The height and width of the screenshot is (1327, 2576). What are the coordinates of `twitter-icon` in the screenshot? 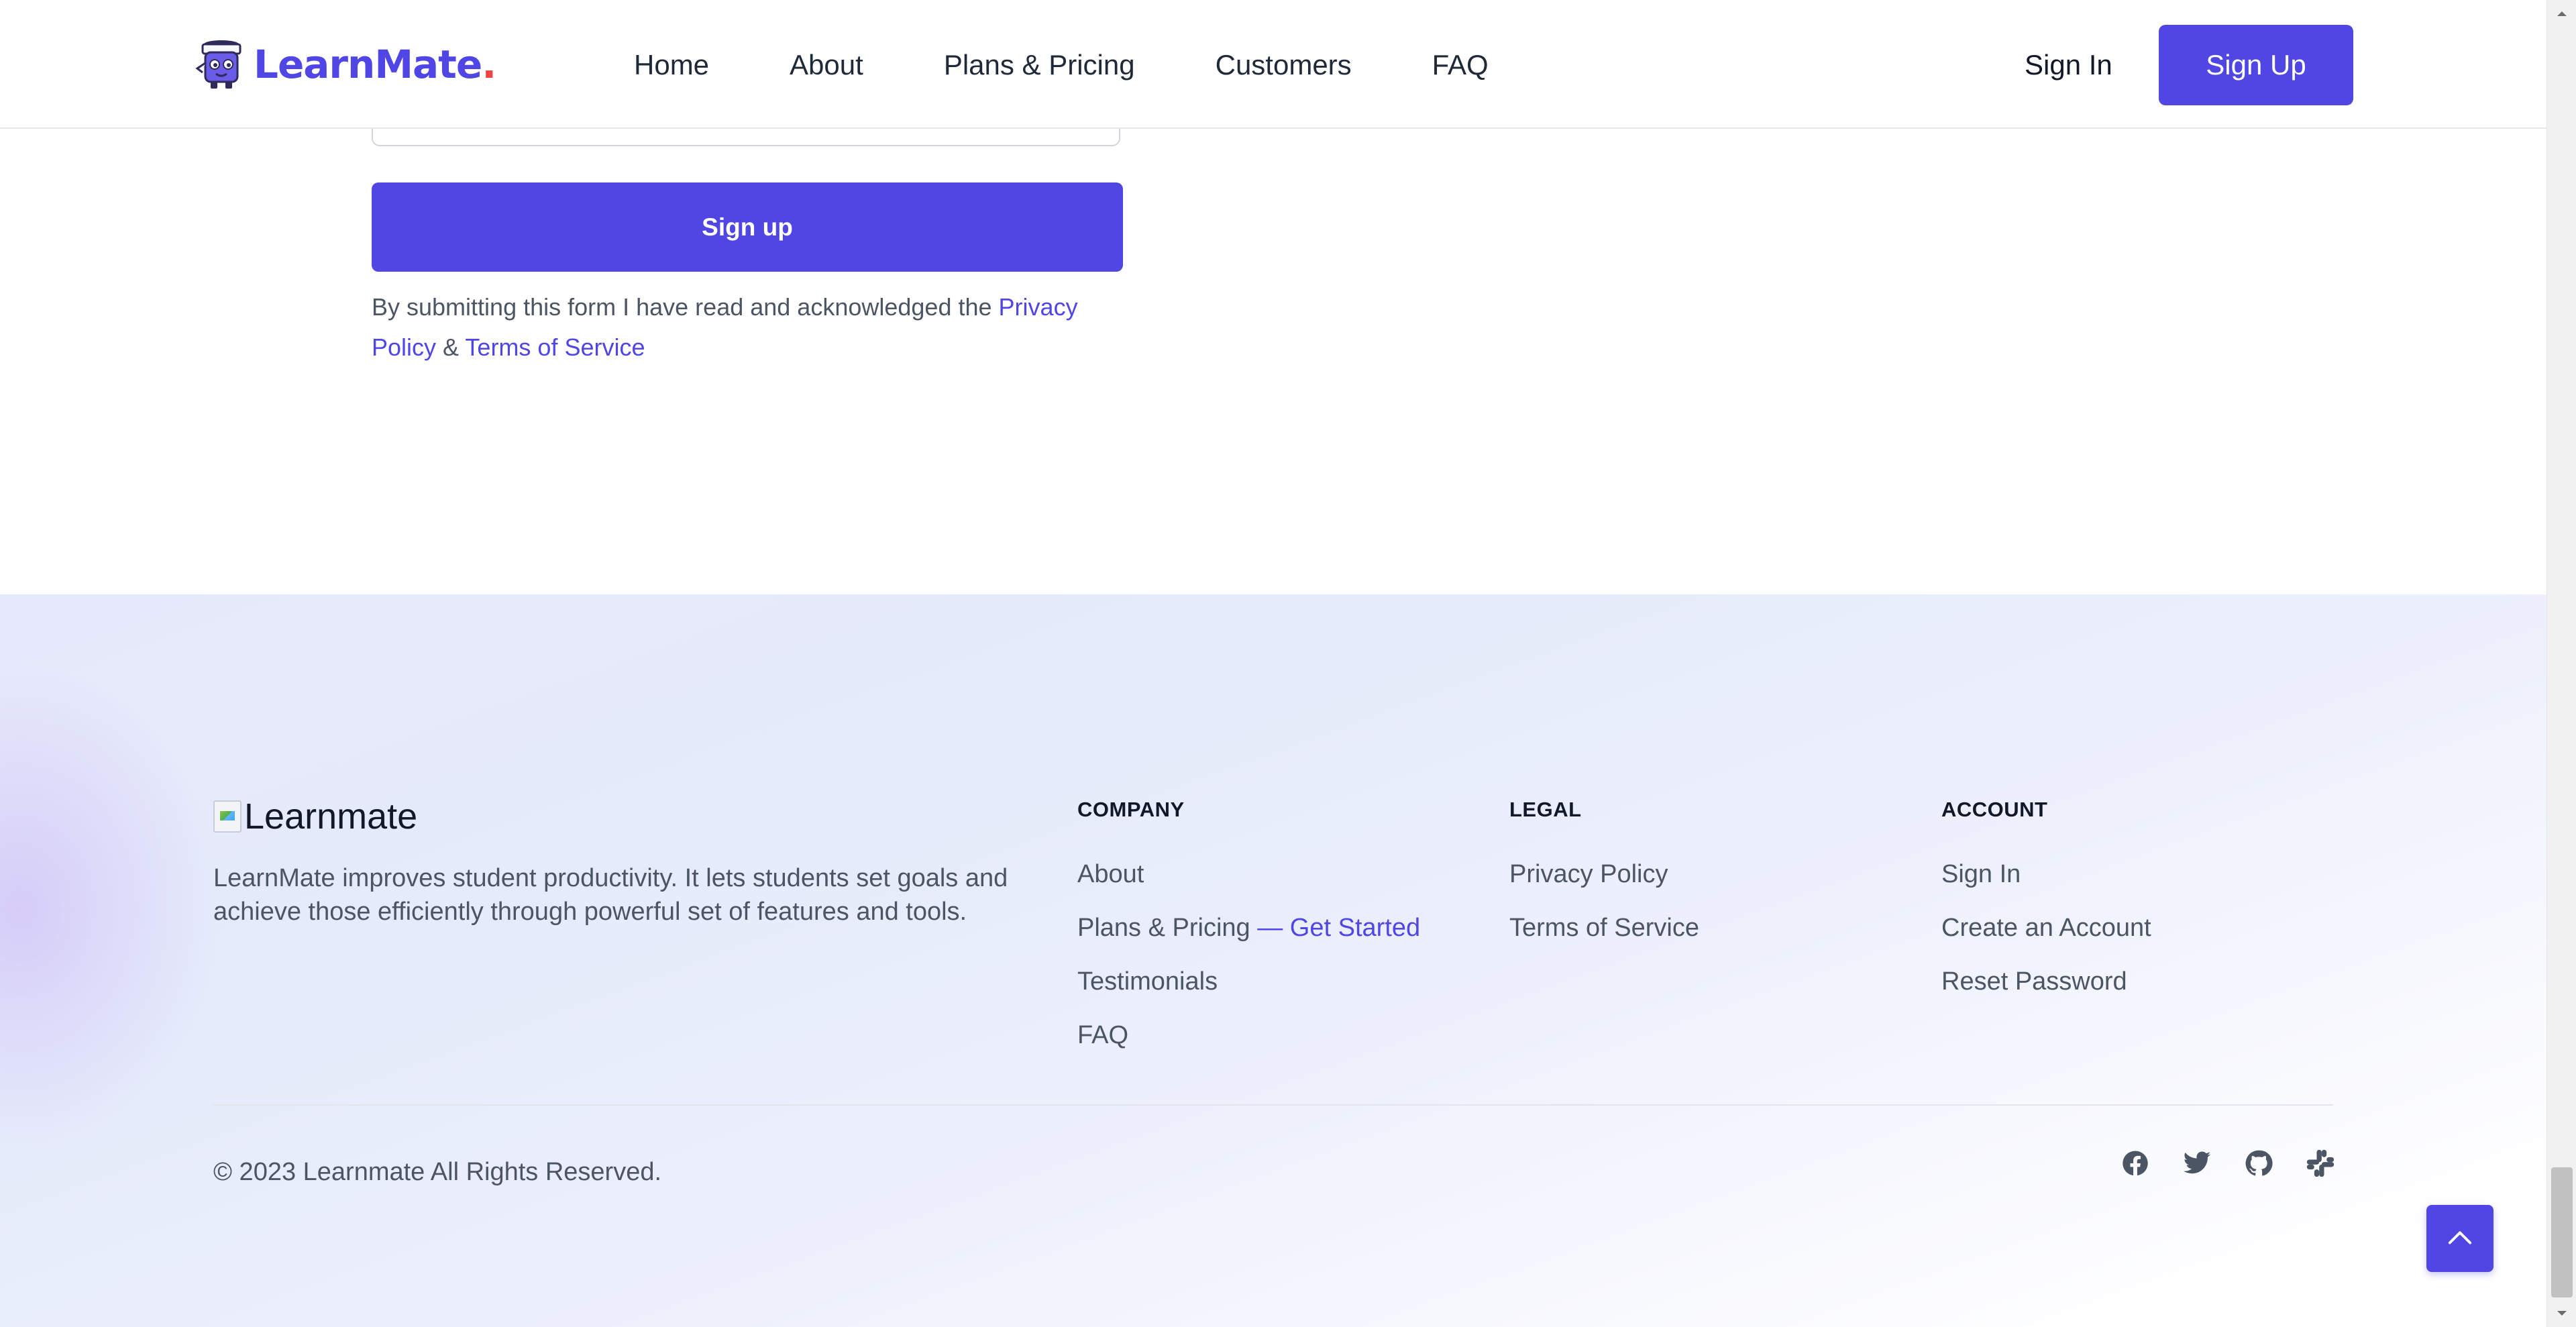 It's located at (2197, 1163).